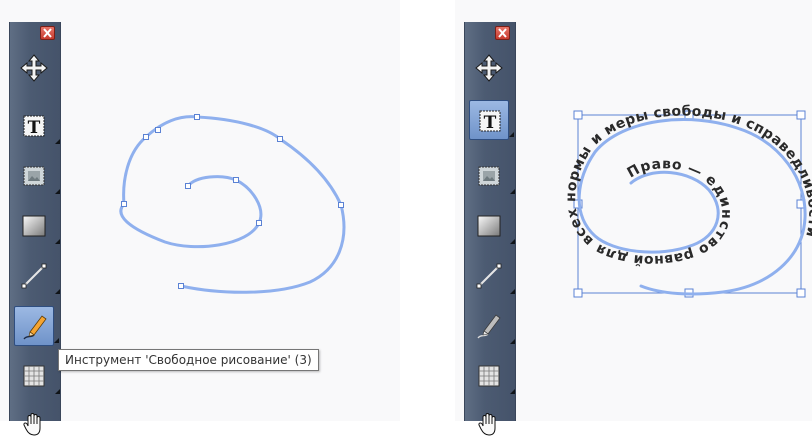 Image resolution: width=812 pixels, height=444 pixels. Describe the element at coordinates (188, 360) in the screenshot. I see `tool-tooltip: Инструмент 'Свободное рисование' (3)` at that location.